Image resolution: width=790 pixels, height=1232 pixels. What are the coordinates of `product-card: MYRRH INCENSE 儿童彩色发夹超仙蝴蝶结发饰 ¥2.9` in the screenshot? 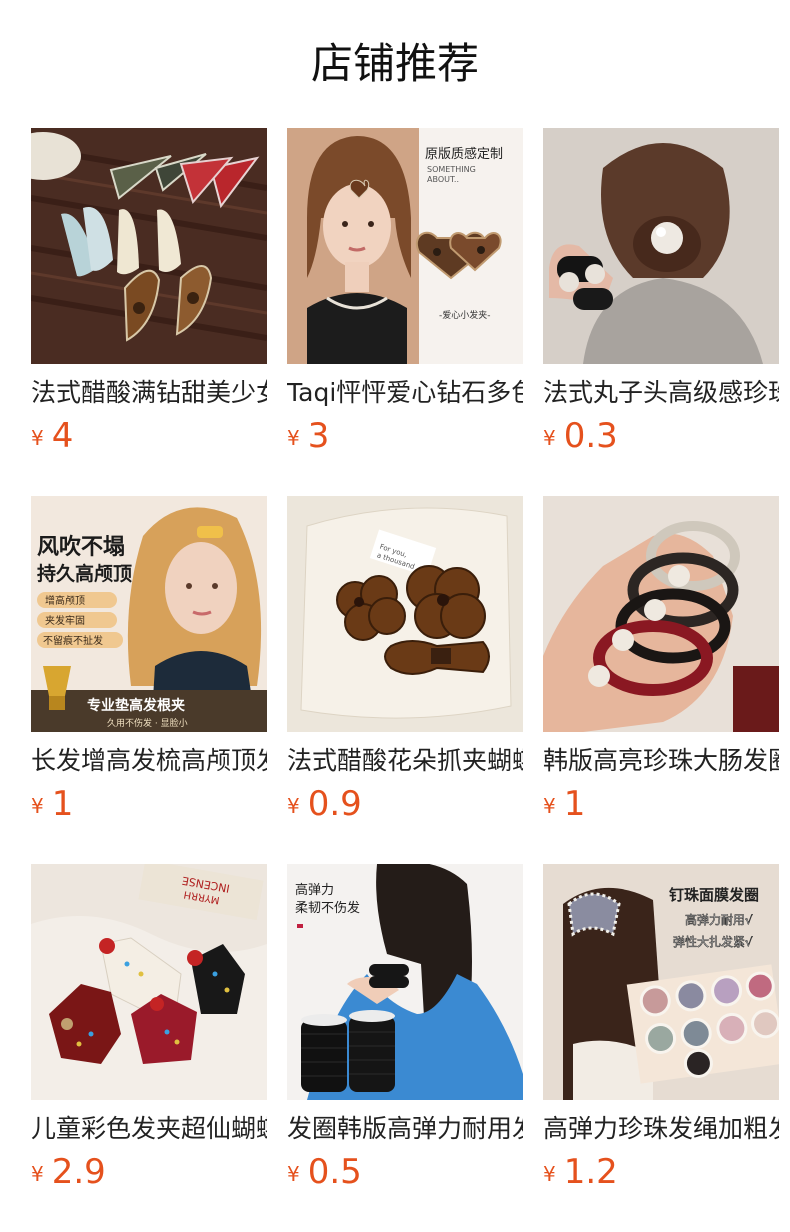 It's located at (149, 1034).